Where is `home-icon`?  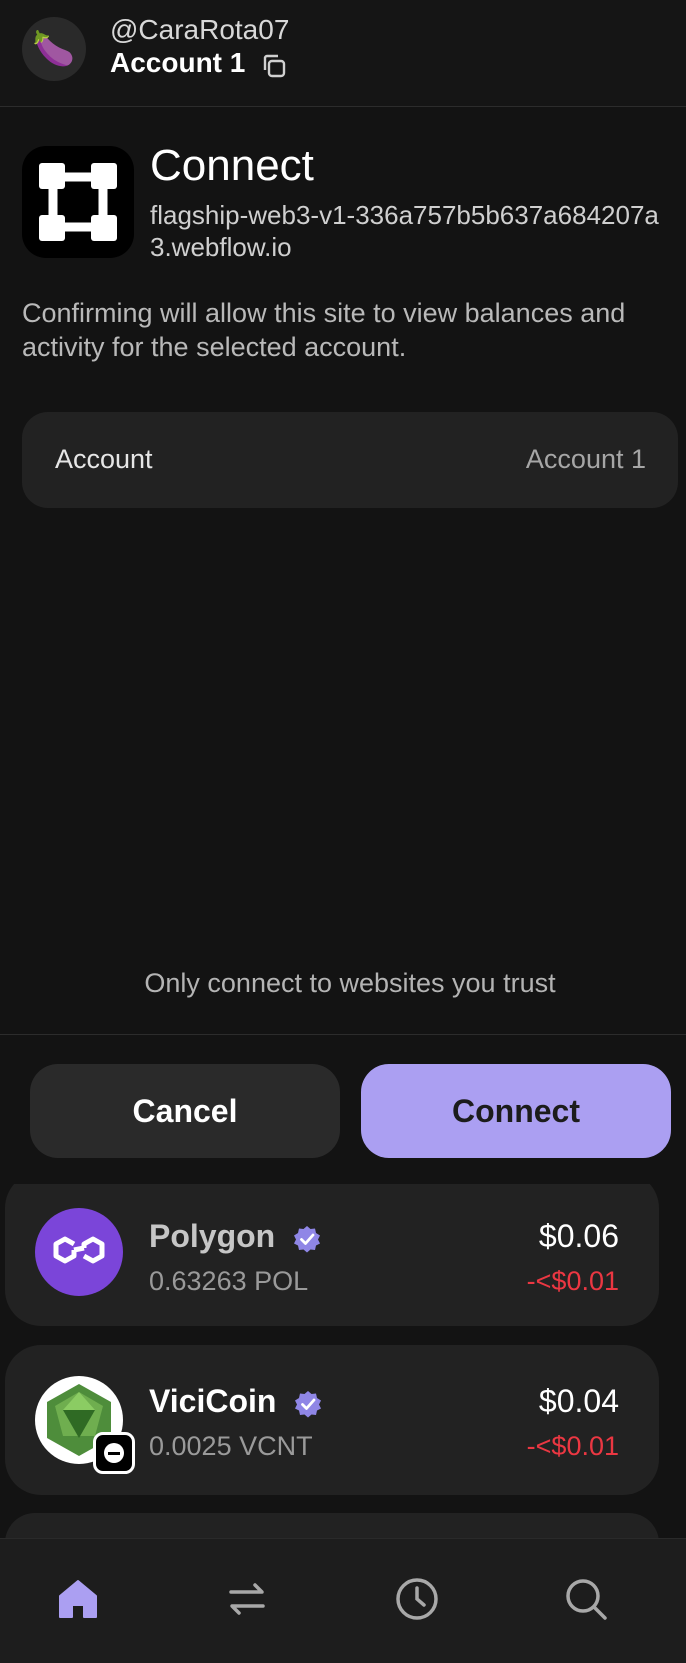
home-icon is located at coordinates (78, 1599).